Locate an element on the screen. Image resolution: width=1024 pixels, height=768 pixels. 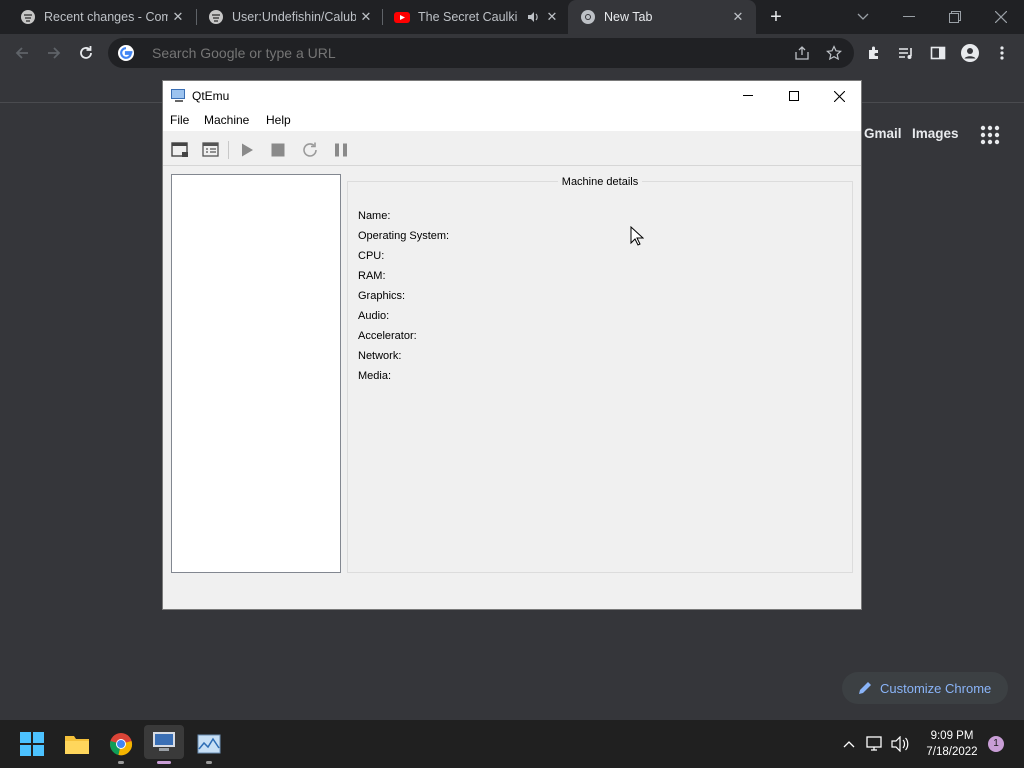
qtemu-maximize-button is located at coordinates (794, 96).